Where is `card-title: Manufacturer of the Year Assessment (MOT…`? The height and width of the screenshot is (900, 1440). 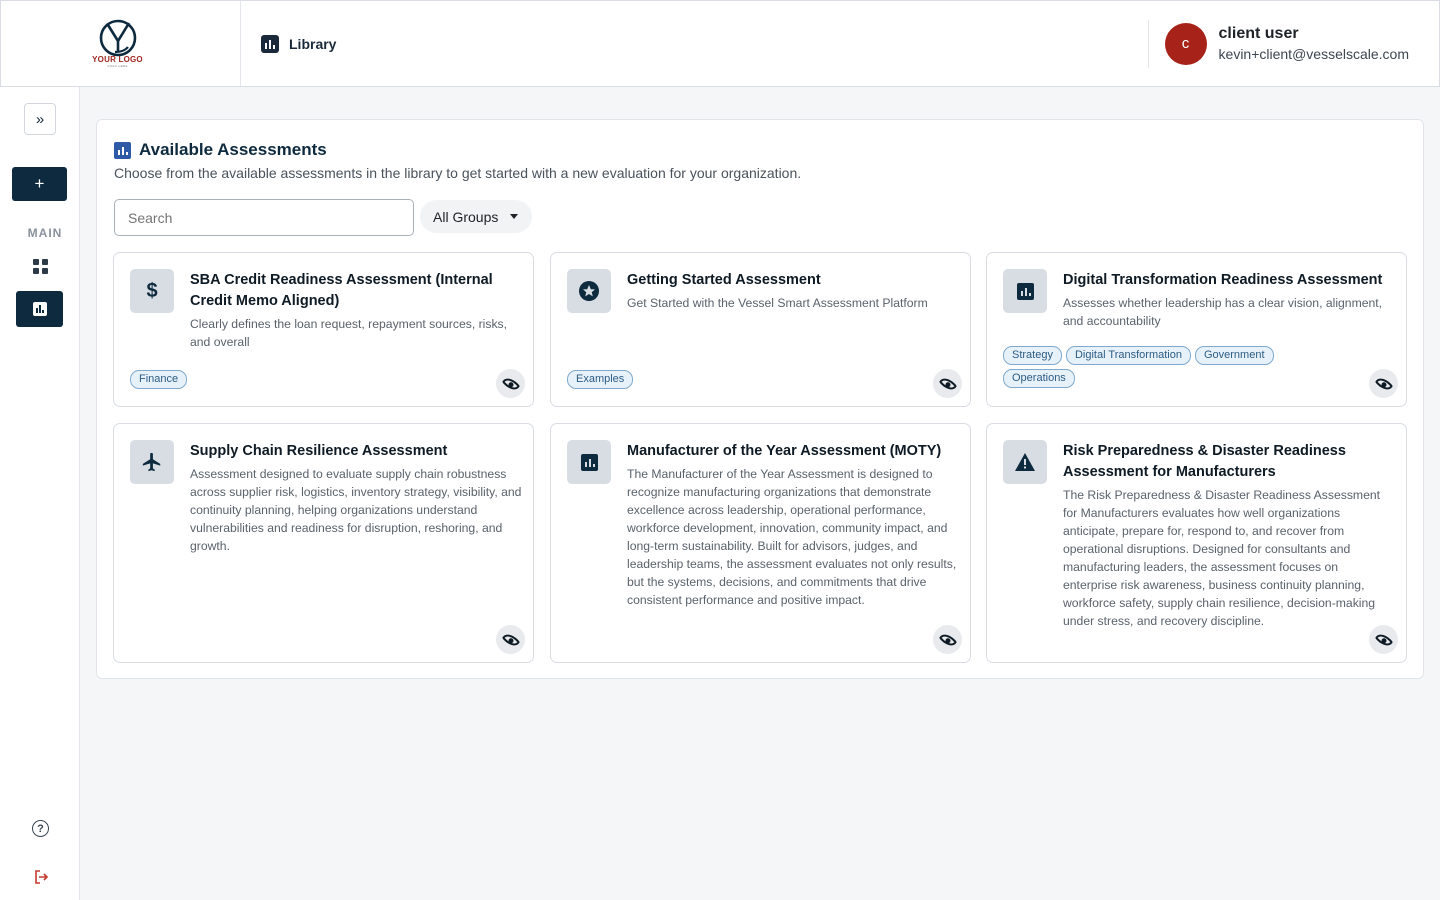
card-title: Manufacturer of the Year Assessment (MOT… is located at coordinates (784, 451).